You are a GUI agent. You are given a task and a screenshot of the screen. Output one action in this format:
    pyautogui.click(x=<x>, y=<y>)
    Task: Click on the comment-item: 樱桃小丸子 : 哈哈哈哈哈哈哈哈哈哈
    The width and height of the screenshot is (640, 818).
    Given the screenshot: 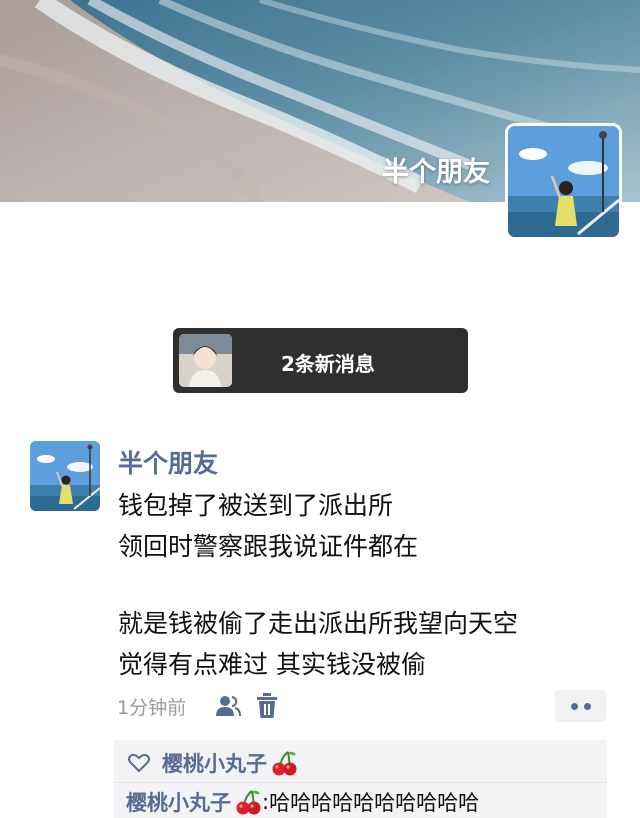 What is the action you would take?
    pyautogui.click(x=302, y=802)
    